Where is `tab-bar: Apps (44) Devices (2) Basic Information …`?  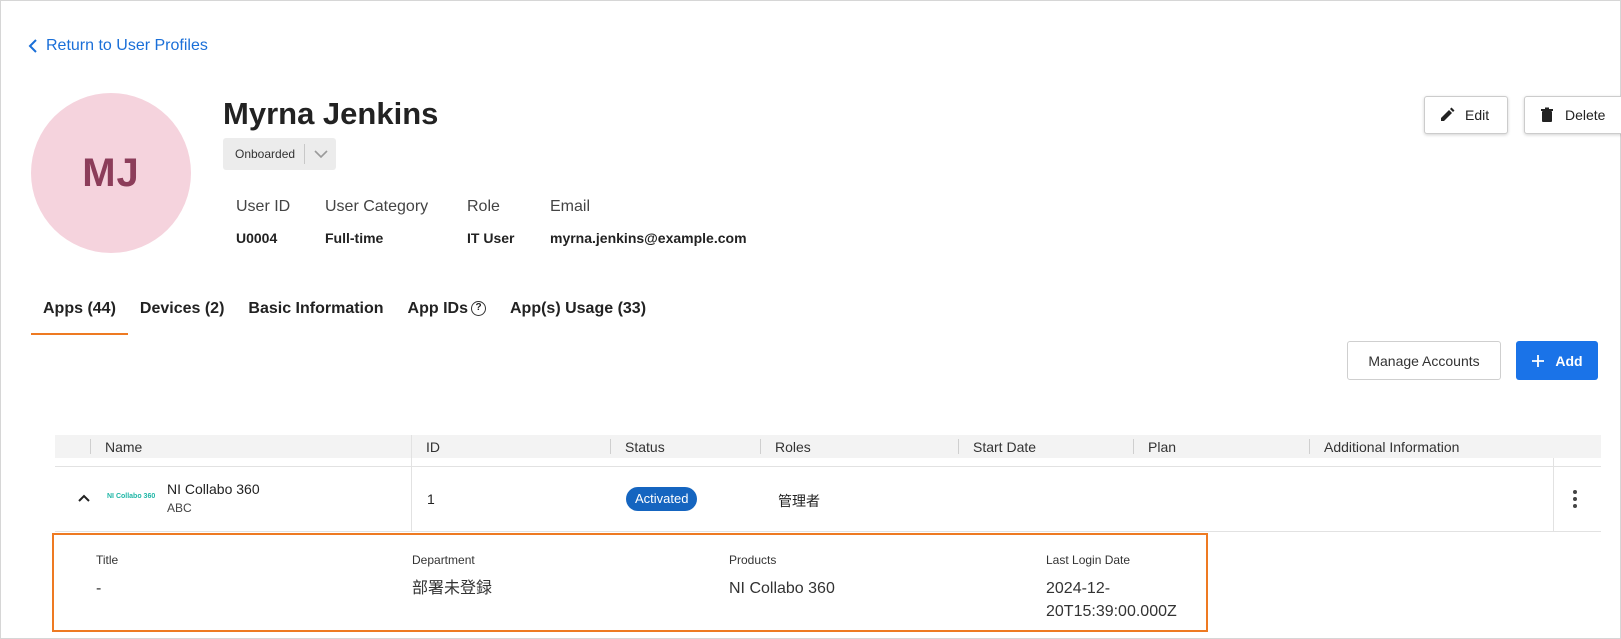
tab-bar: Apps (44) Devices (2) Basic Information … is located at coordinates (344, 312).